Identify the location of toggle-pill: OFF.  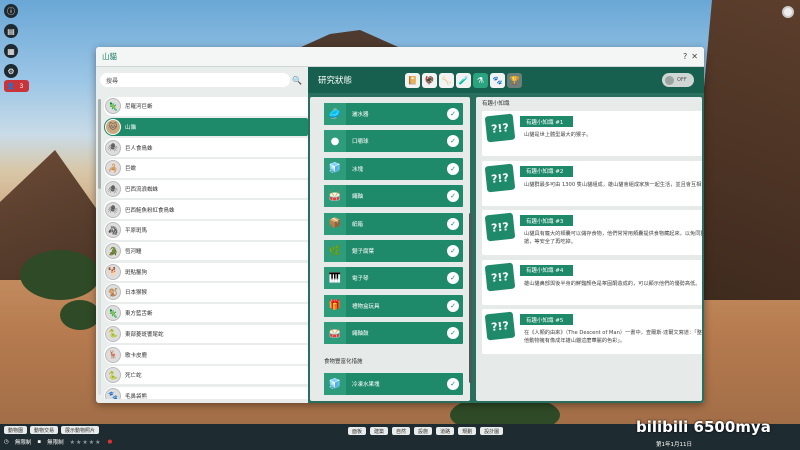
(678, 80).